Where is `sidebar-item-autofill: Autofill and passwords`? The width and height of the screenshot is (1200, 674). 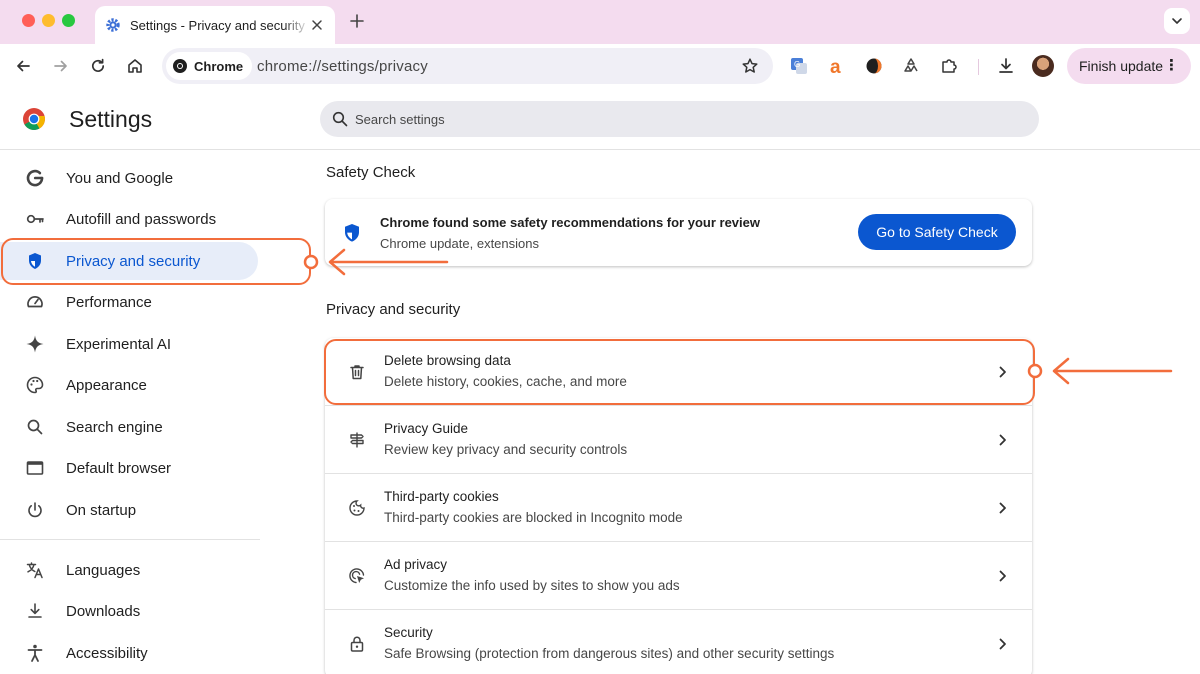 sidebar-item-autofill: Autofill and passwords is located at coordinates (129, 219).